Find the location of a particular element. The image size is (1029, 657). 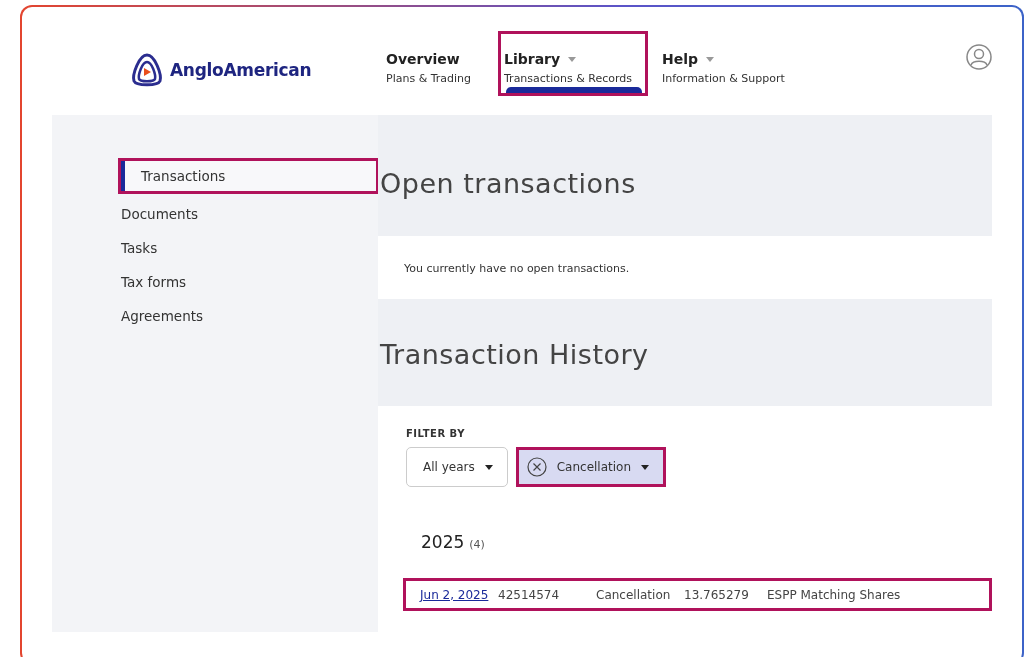

nav-tab: Help Information & Support is located at coordinates (731, 63).